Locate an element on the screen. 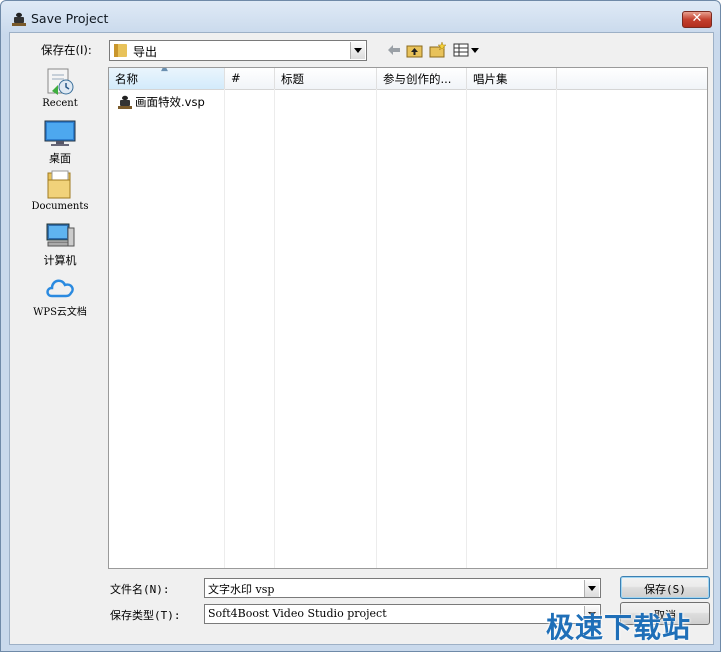 Image resolution: width=723 pixels, height=654 pixels. place-recent: Recent is located at coordinates (60, 88).